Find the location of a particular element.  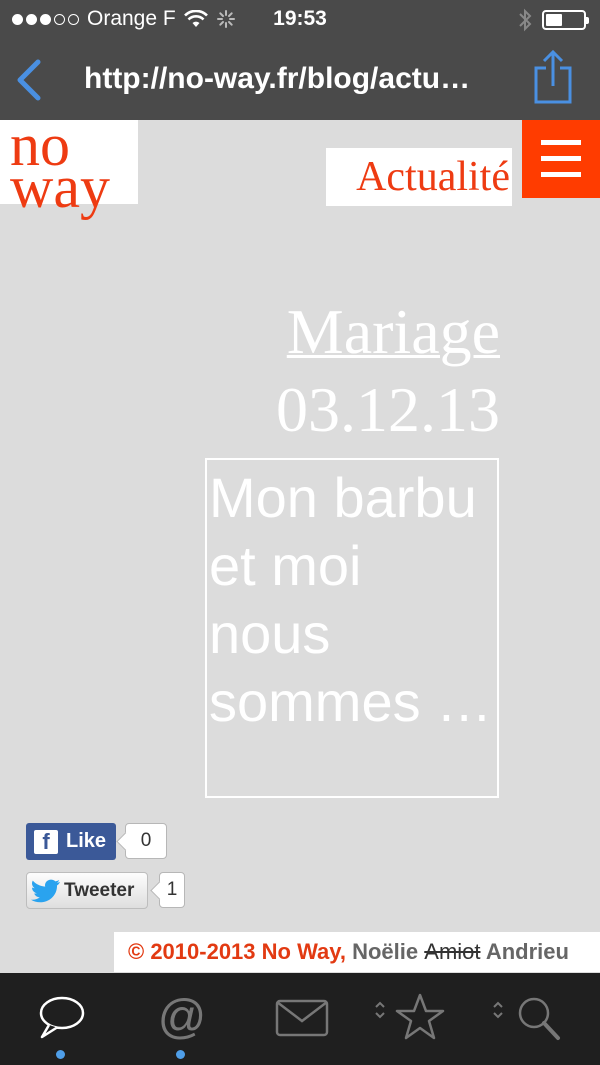

post-date: 03.12.13 is located at coordinates (388, 409).